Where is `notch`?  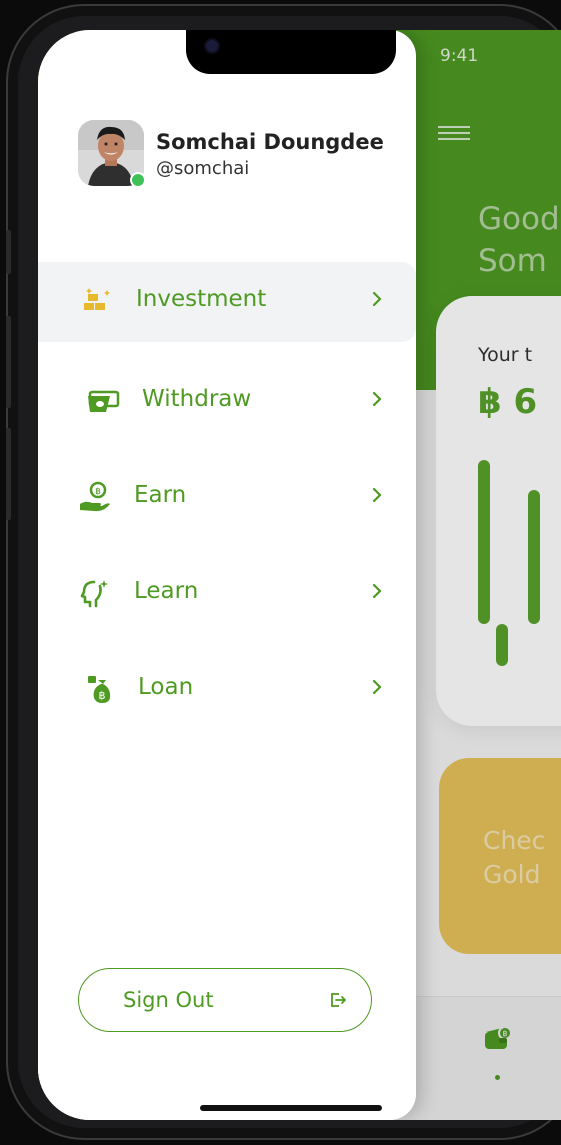
notch is located at coordinates (291, 52).